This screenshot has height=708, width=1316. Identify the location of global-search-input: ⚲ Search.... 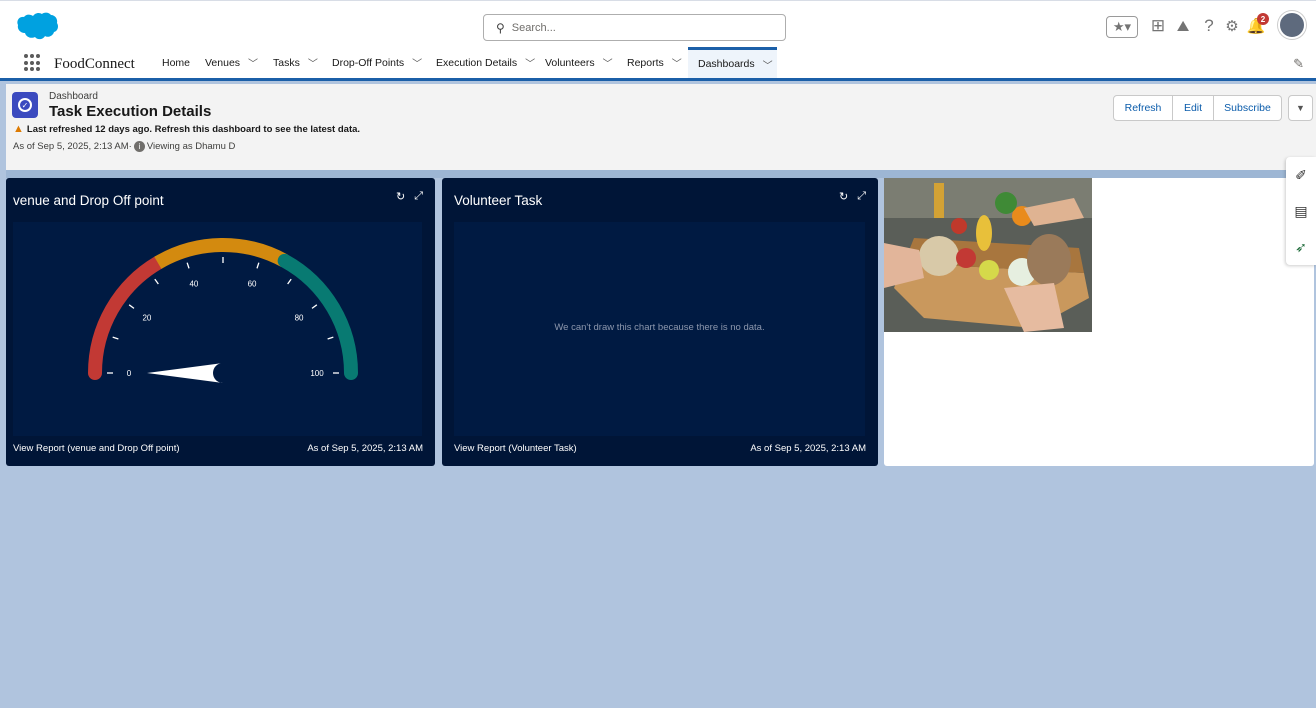
(634, 27).